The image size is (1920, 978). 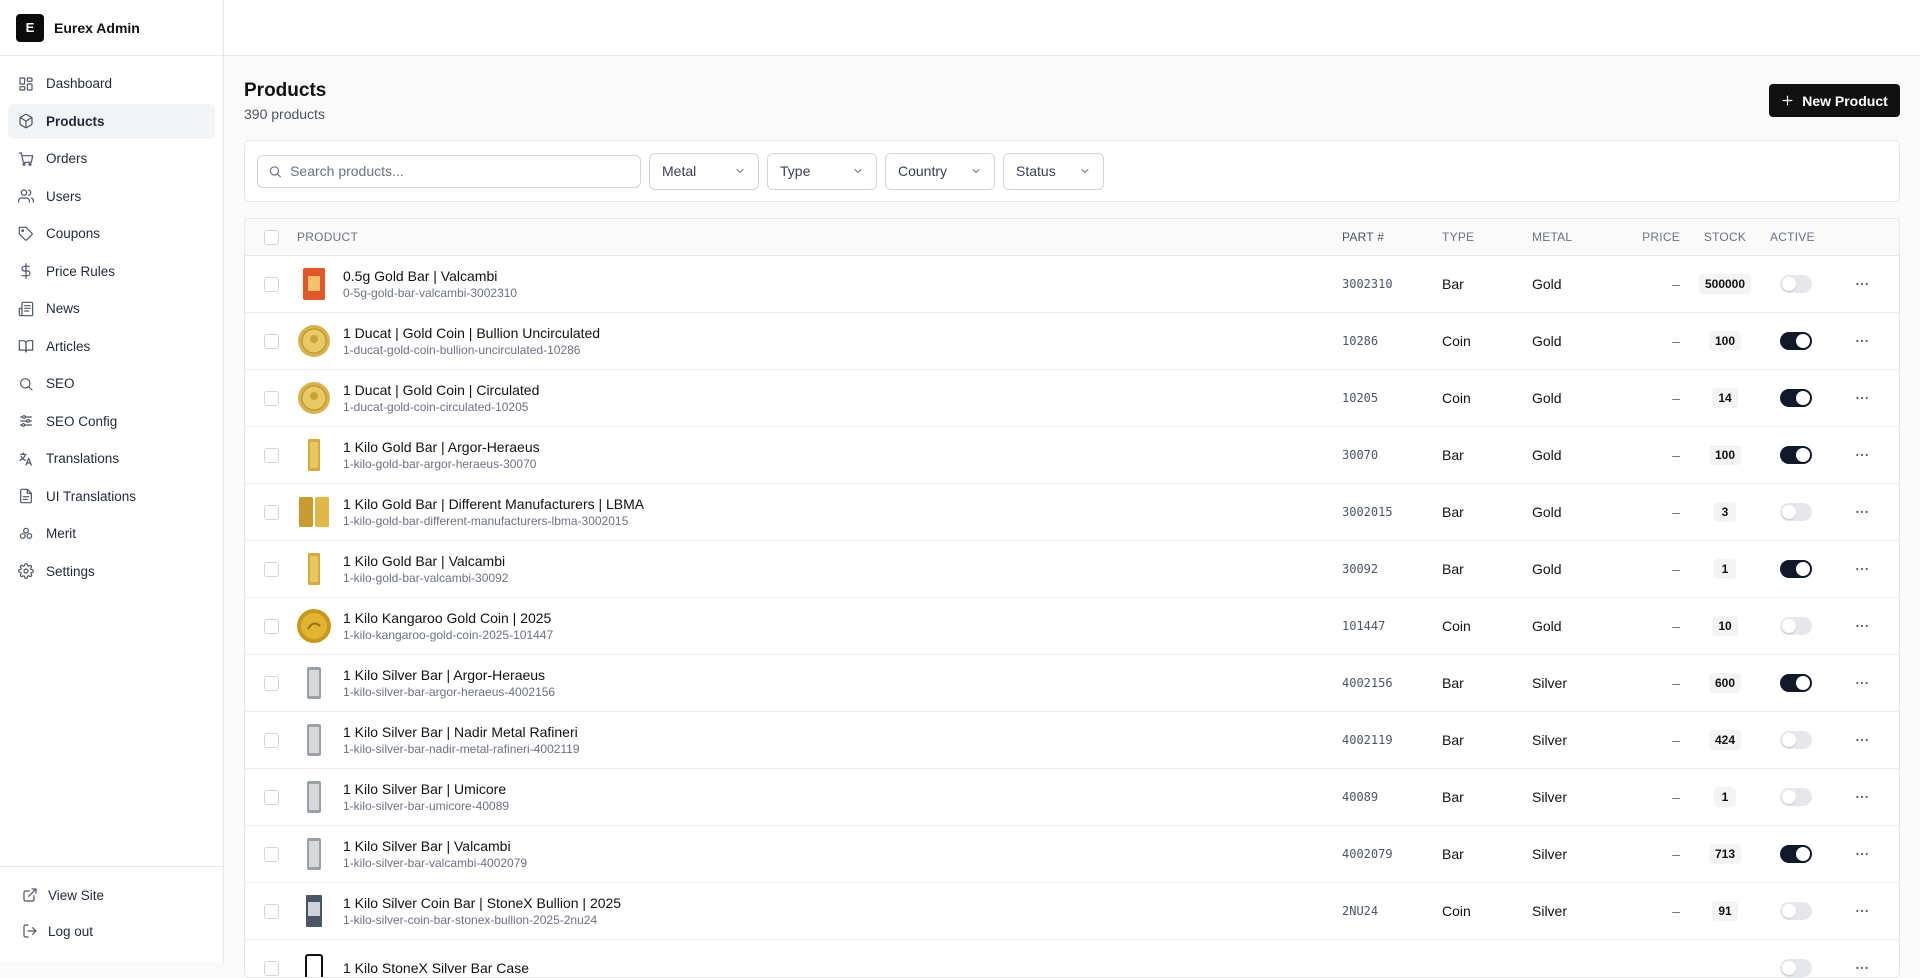 What do you see at coordinates (822, 171) in the screenshot?
I see `type-filter: Type` at bounding box center [822, 171].